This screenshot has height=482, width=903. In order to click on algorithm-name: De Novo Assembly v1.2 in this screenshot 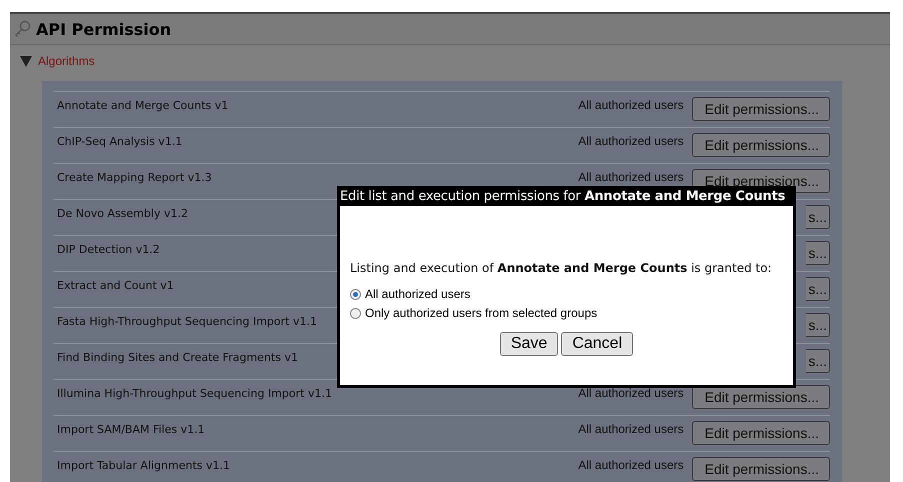, I will do `click(122, 213)`.